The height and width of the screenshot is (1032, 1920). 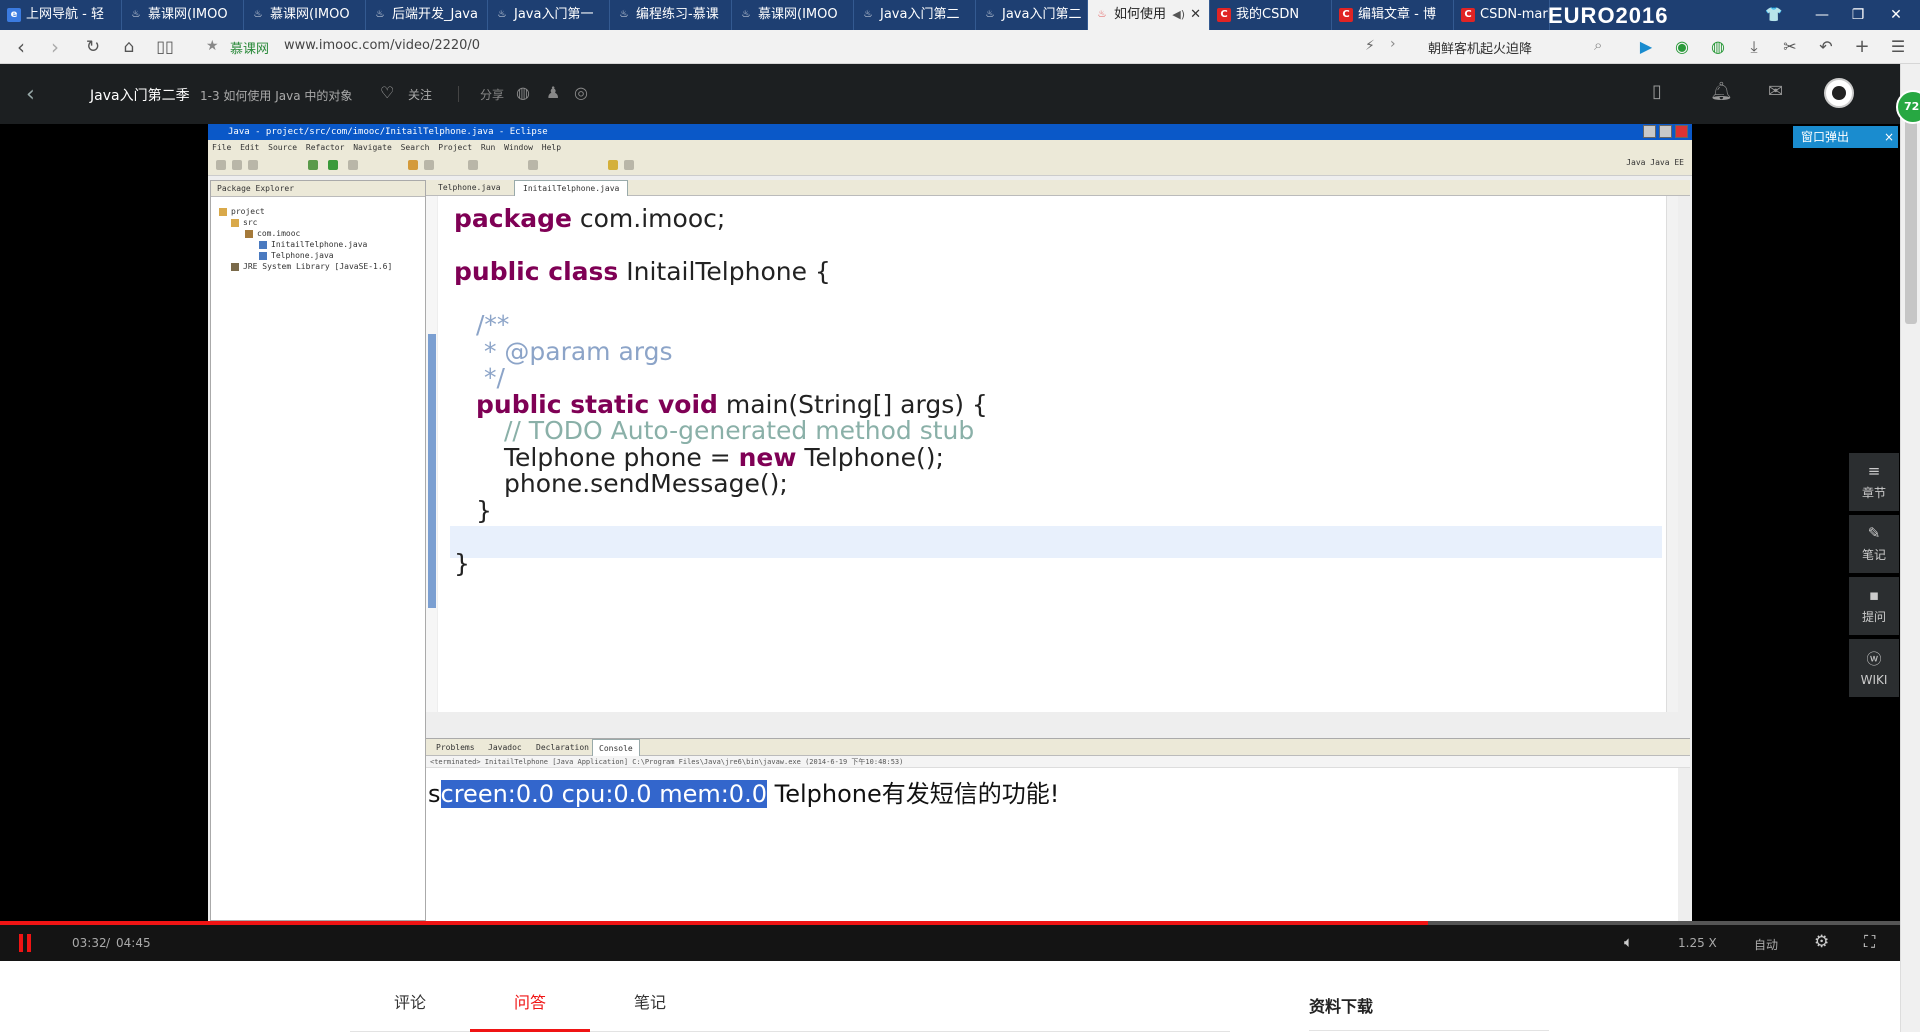 What do you see at coordinates (382, 45) in the screenshot?
I see `url-input: www.imooc.com/video/2220/0` at bounding box center [382, 45].